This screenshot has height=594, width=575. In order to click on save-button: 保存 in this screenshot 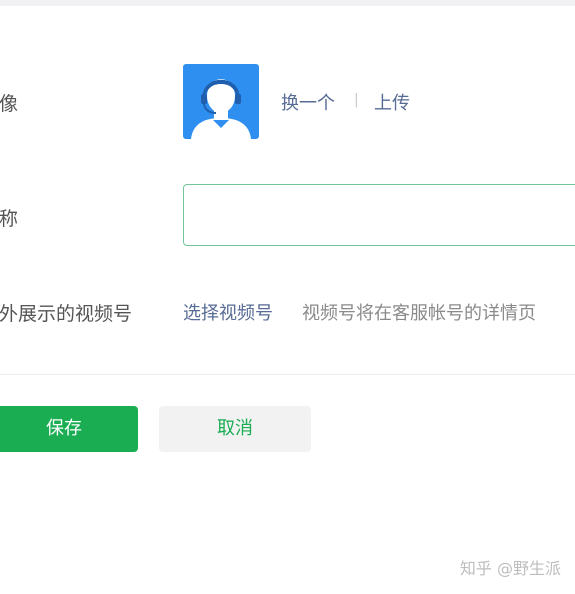, I will do `click(69, 429)`.